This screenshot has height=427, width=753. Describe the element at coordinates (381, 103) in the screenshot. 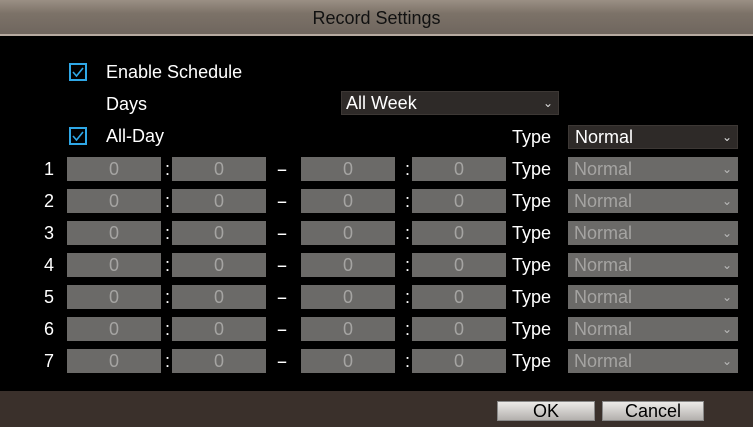

I see `days-select-value: All Week` at that location.